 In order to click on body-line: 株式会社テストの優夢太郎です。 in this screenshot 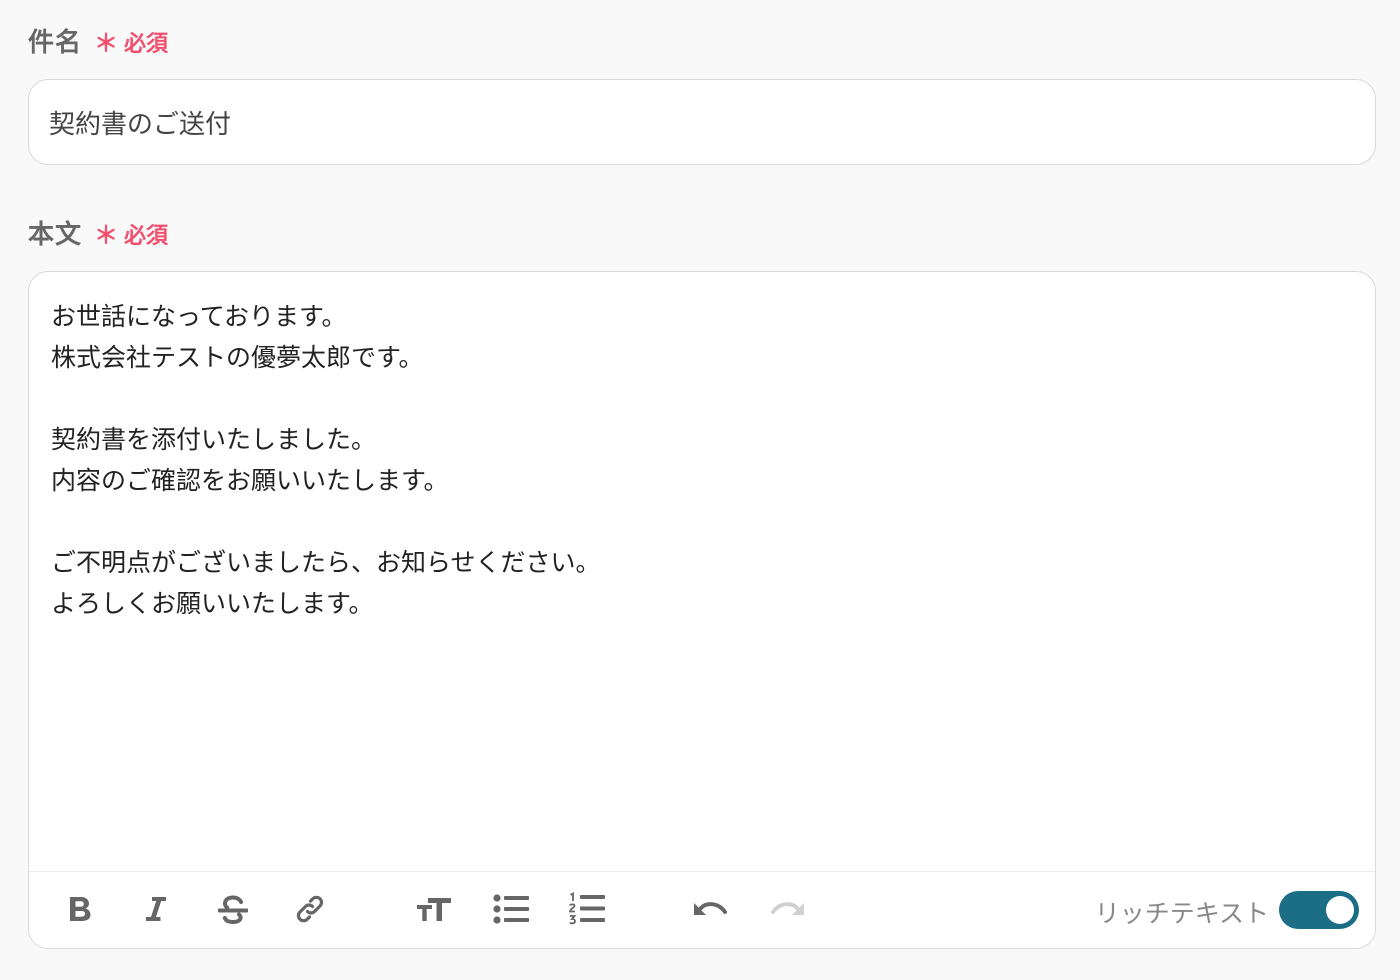, I will do `click(237, 357)`.